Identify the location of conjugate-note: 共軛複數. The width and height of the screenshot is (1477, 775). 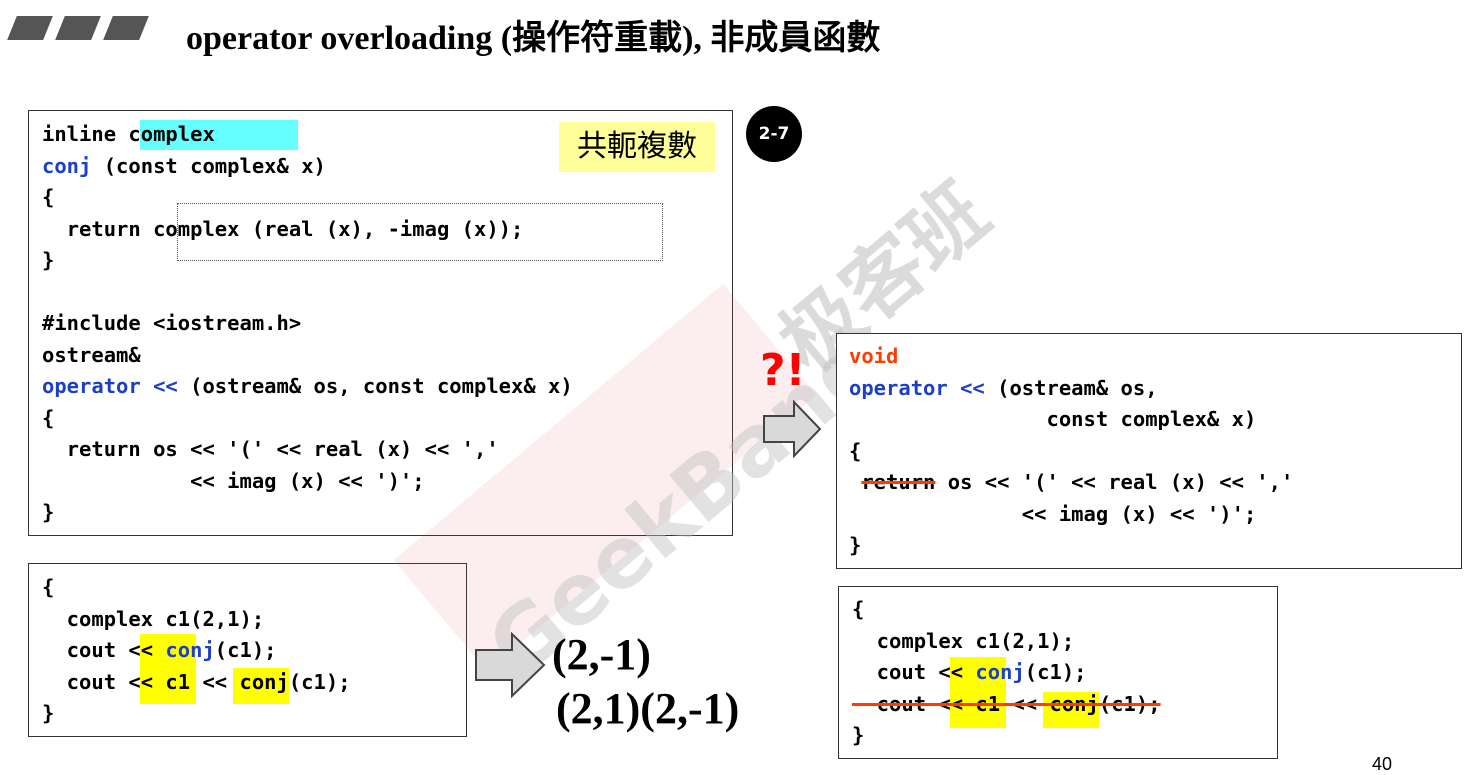
(637, 147).